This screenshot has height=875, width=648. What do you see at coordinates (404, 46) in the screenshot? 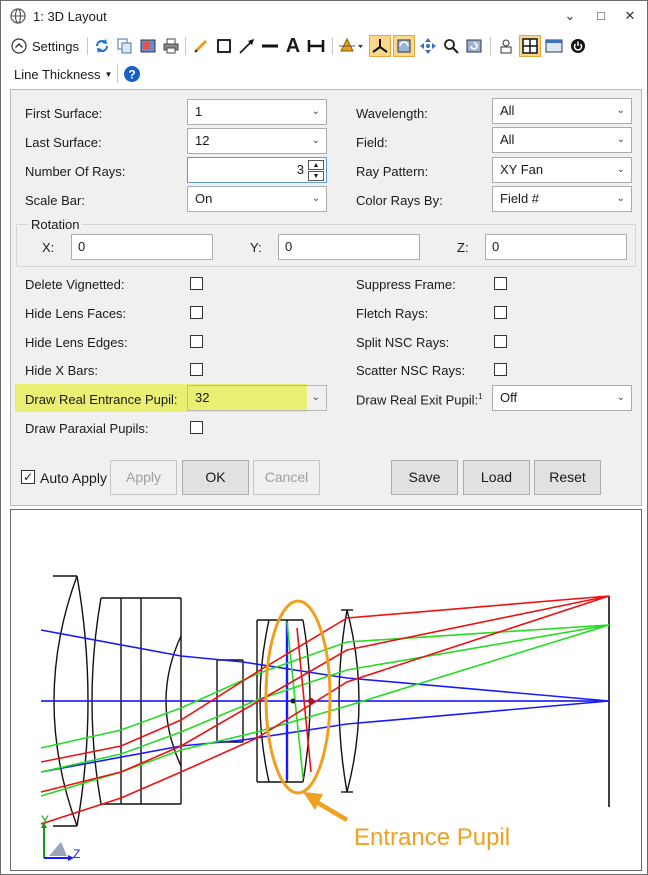
I see `rotate-view-icon` at bounding box center [404, 46].